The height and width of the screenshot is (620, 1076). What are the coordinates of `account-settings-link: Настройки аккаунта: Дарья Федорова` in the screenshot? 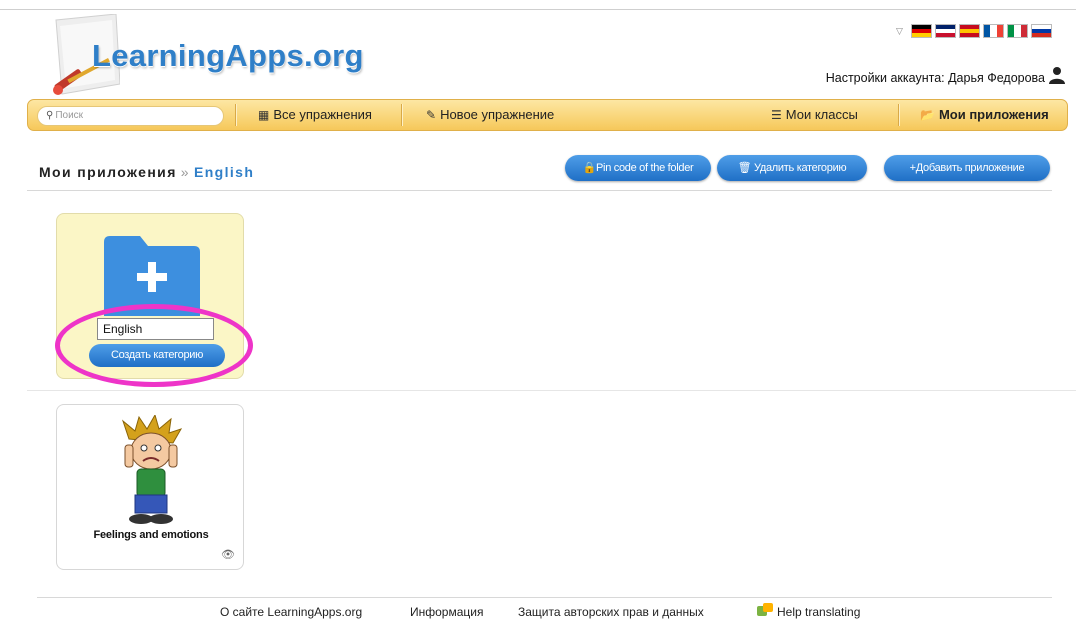 It's located at (935, 78).